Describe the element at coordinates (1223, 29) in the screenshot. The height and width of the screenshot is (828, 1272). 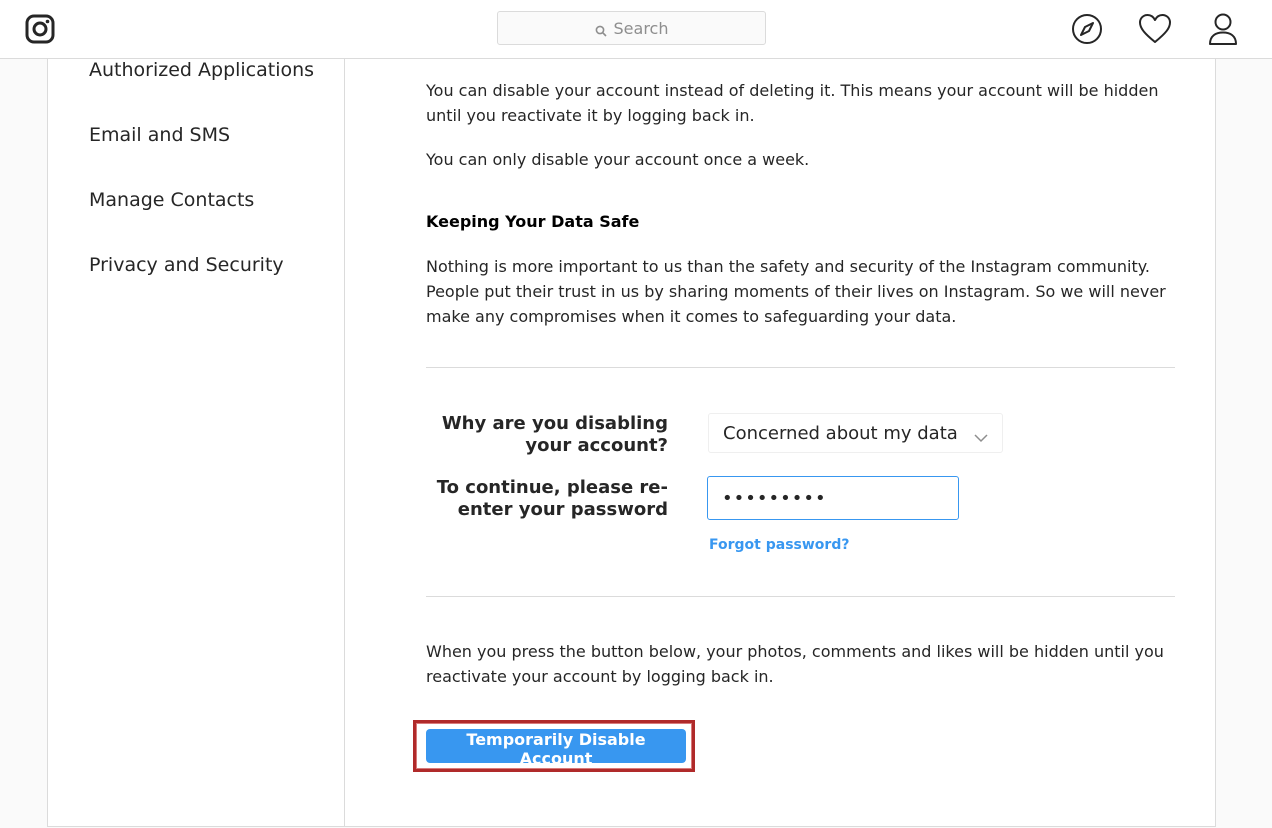
I see `profile-icon` at that location.